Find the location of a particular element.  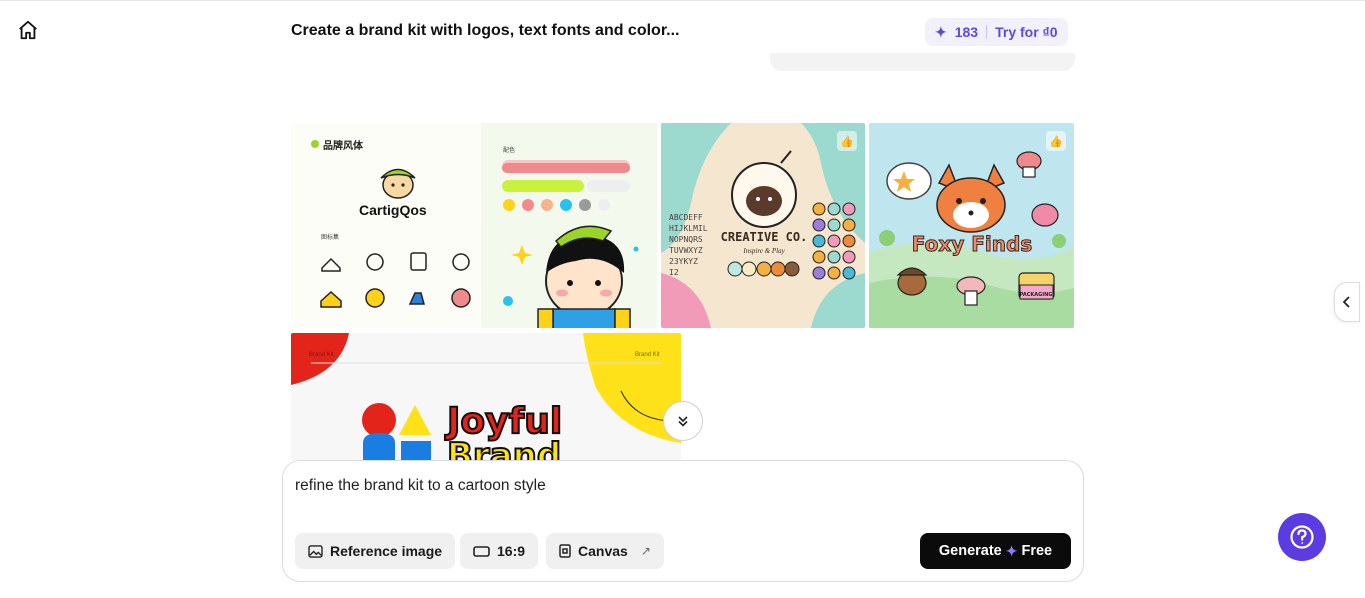

icons-label: 图标集 is located at coordinates (330, 237).